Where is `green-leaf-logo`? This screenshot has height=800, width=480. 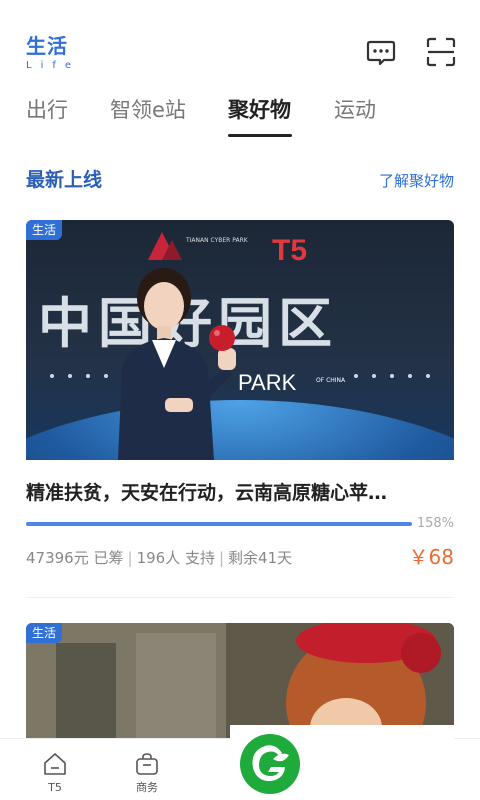
green-leaf-logo is located at coordinates (342, 762).